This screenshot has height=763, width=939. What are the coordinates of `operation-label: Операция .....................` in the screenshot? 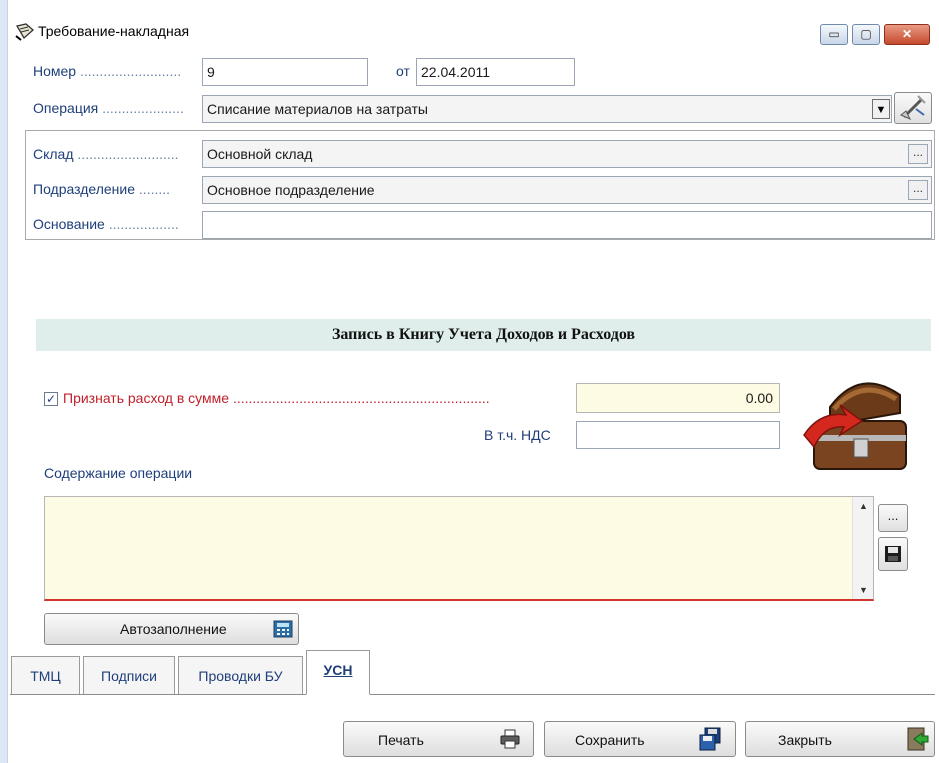 It's located at (108, 108).